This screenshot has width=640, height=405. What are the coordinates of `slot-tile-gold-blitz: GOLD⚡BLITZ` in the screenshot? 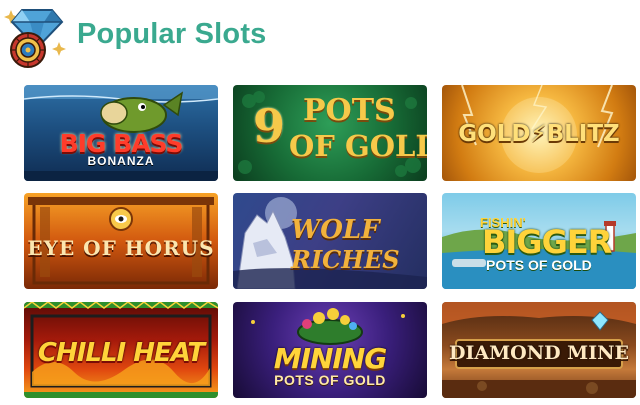 It's located at (539, 133).